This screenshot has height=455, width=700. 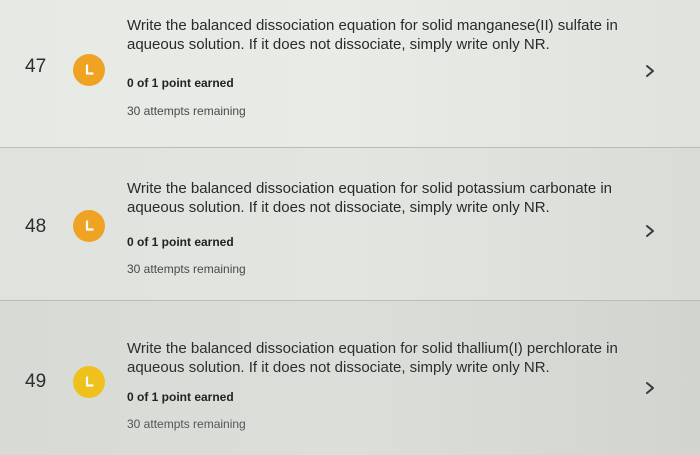 What do you see at coordinates (36, 66) in the screenshot?
I see `question-number: 47` at bounding box center [36, 66].